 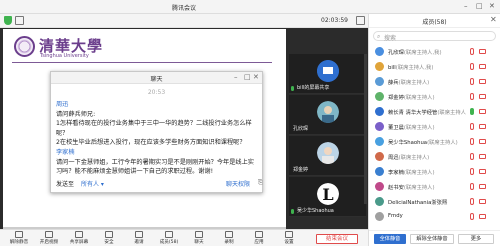 I want to click on chat-input, so click(x=157, y=189).